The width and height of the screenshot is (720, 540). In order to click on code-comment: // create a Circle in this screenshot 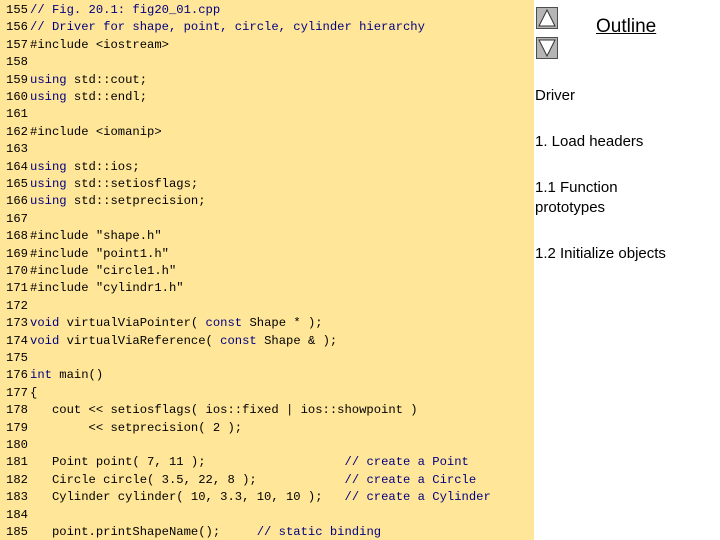, I will do `click(410, 479)`.